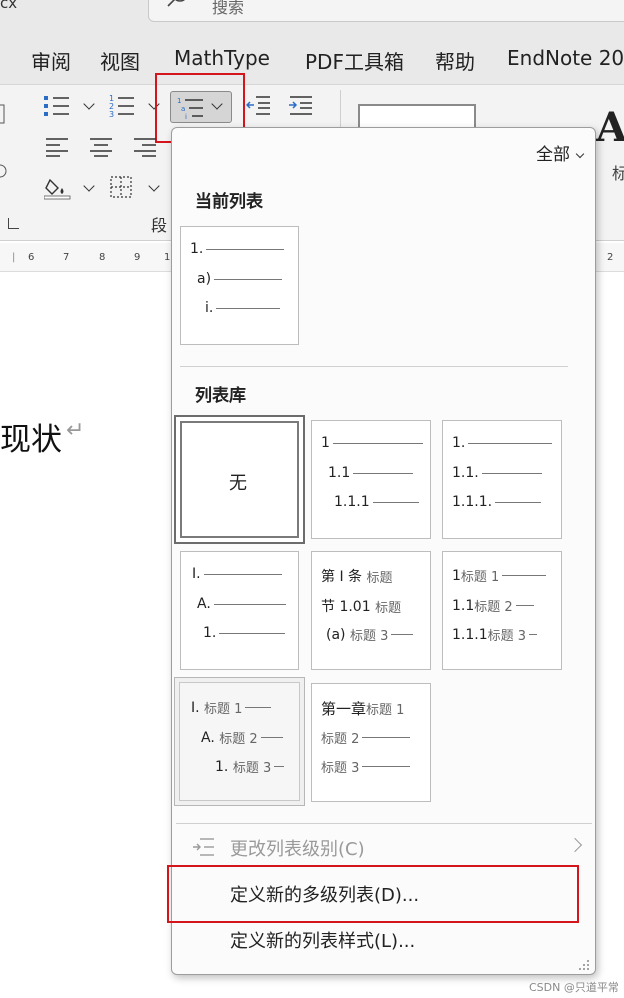 The image size is (624, 998). Describe the element at coordinates (204, 279) in the screenshot. I see `level-number: a)` at that location.